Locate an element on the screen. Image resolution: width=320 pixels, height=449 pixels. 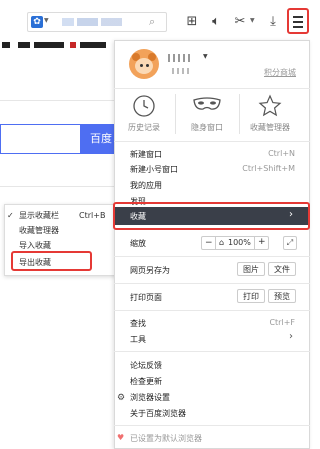
favorites-manager-label: 收藏管理器 is located at coordinates (270, 127).